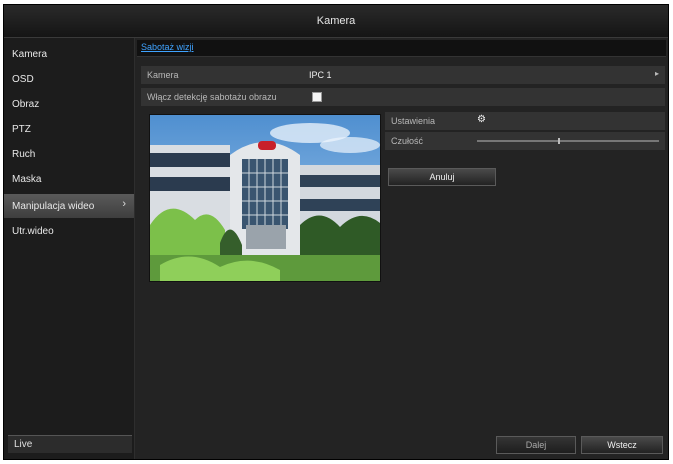  I want to click on settings-label: Ustawienia, so click(413, 121).